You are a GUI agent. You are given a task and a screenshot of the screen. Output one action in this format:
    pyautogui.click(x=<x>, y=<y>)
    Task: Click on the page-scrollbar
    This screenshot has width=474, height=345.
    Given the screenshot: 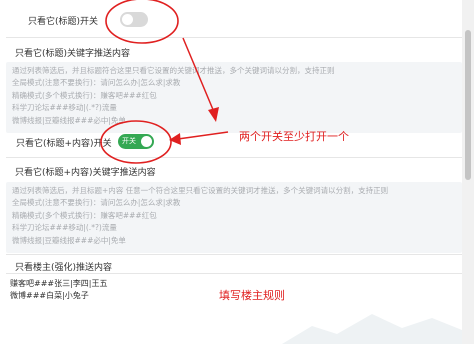 What is the action you would take?
    pyautogui.click(x=468, y=172)
    